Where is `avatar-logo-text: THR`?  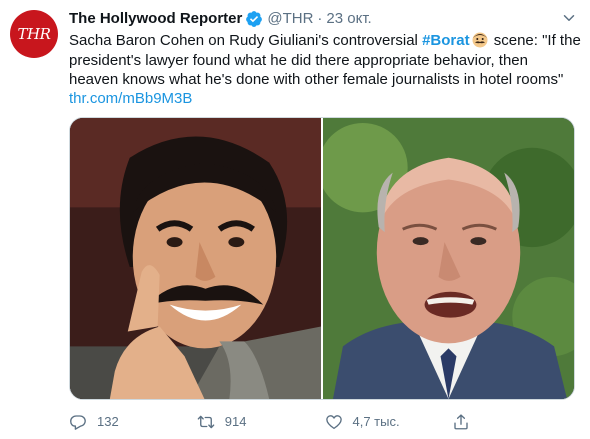
avatar-logo-text: THR is located at coordinates (34, 34).